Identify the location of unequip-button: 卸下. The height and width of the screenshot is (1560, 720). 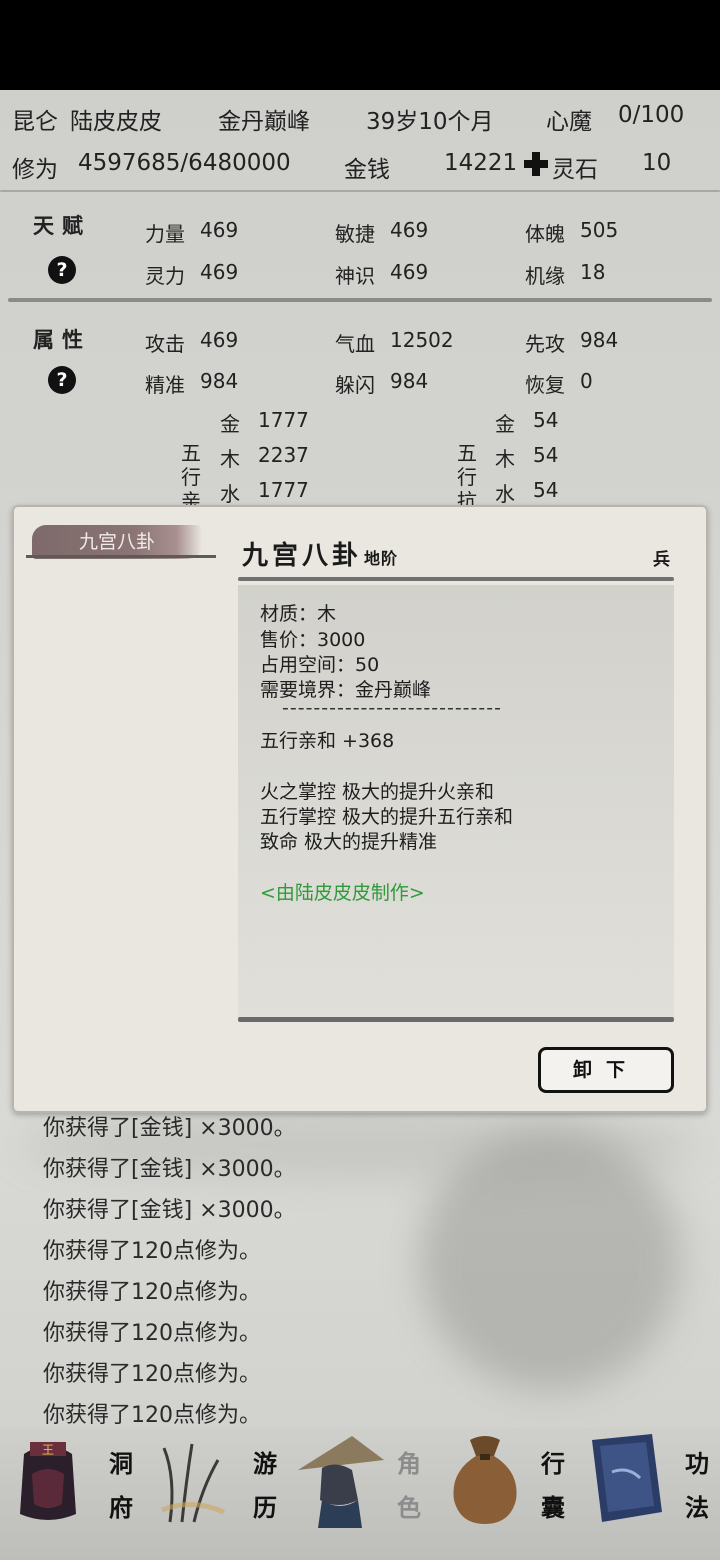
(606, 1070).